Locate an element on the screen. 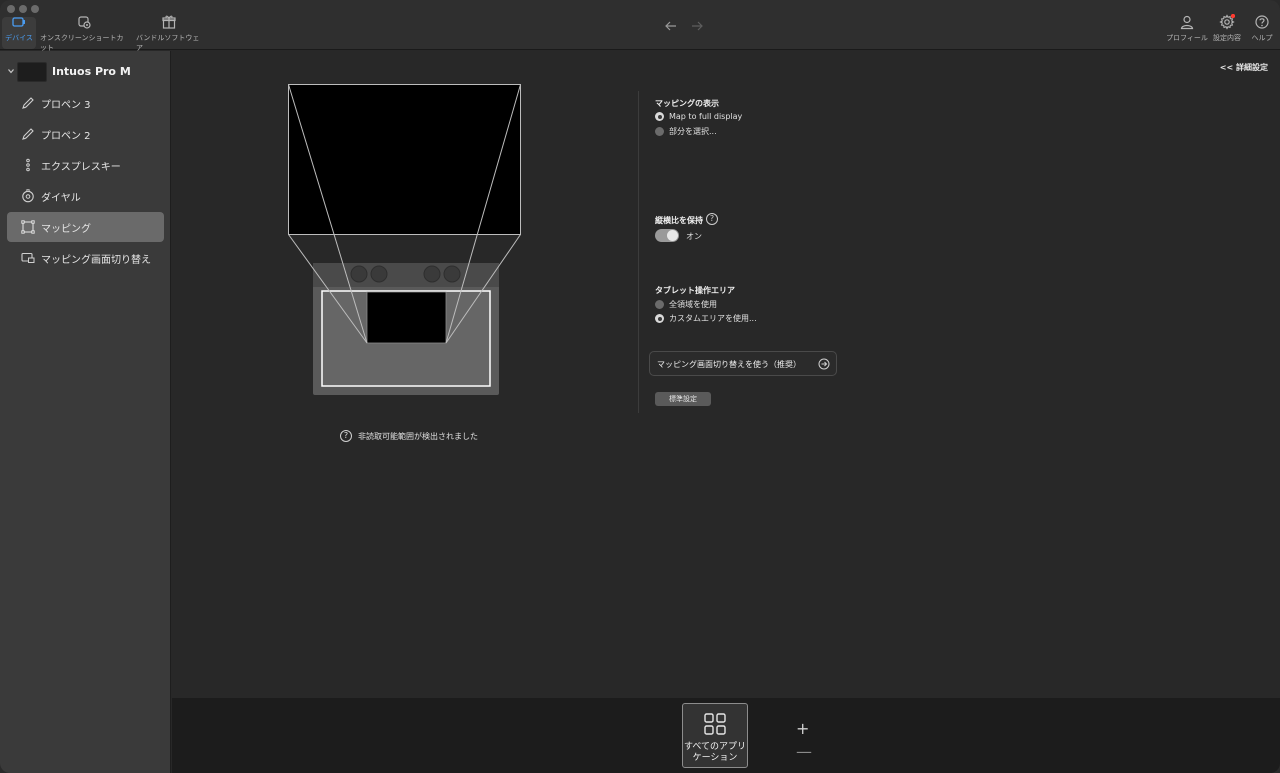  all-applications-tile: すべてのアプリケーション is located at coordinates (715, 735).